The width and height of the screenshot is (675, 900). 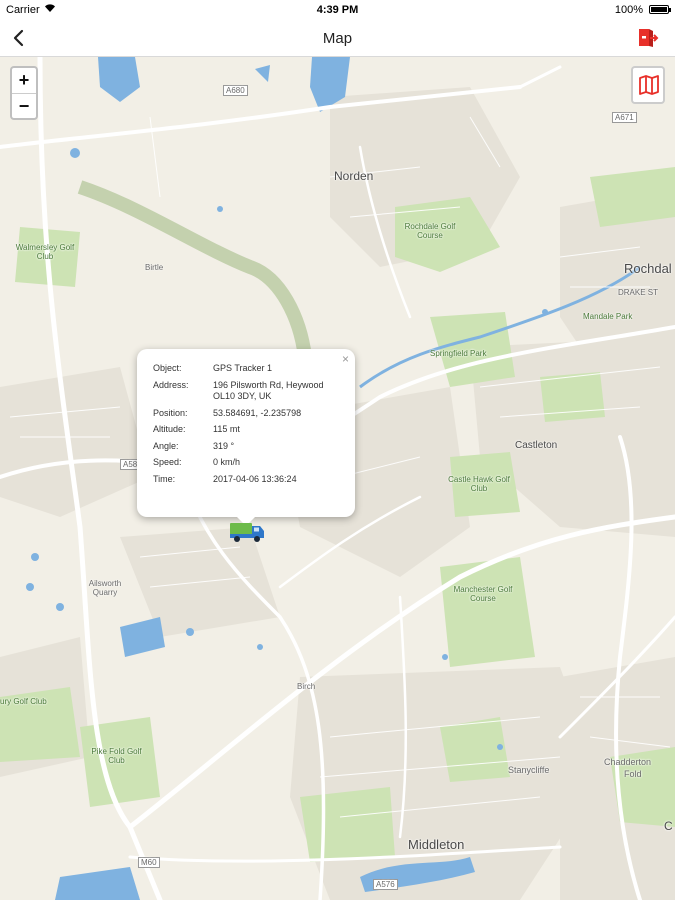 What do you see at coordinates (245, 449) in the screenshot?
I see `info-row: Angle: 319 °` at bounding box center [245, 449].